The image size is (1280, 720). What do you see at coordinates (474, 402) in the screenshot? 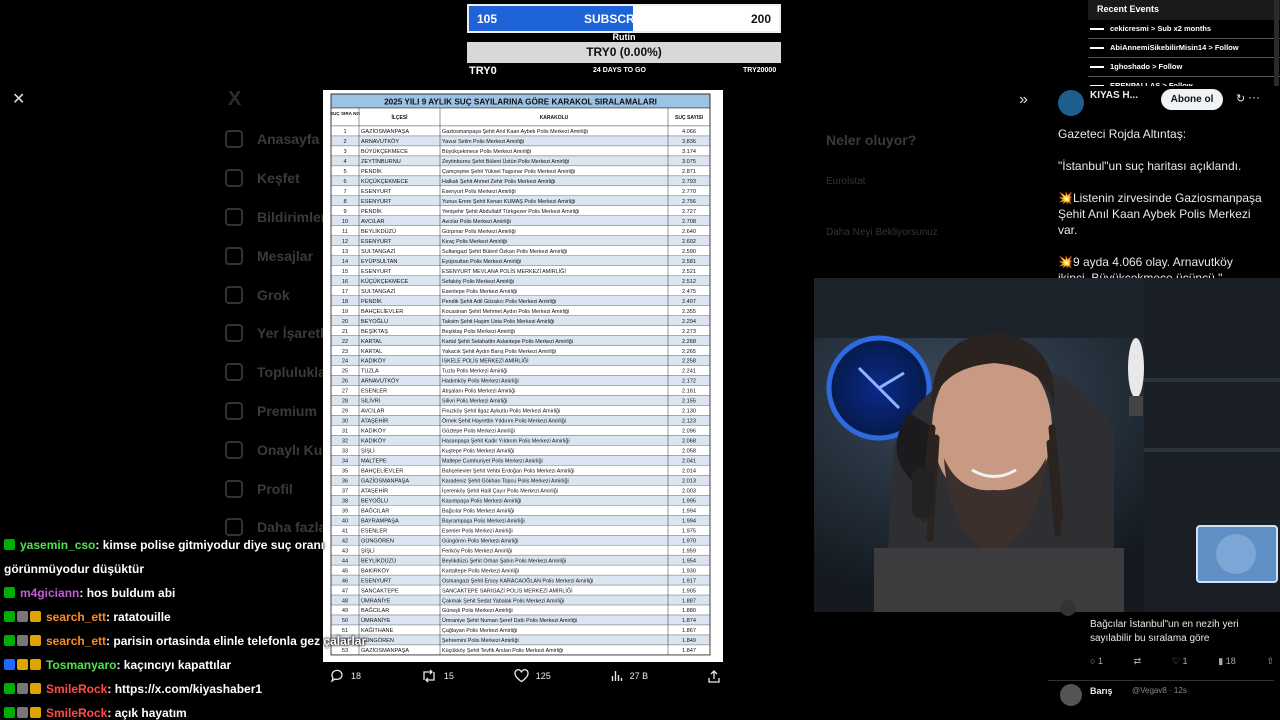
I see `table-cell: Silivri Polis Merkezi Amirliği` at bounding box center [474, 402].